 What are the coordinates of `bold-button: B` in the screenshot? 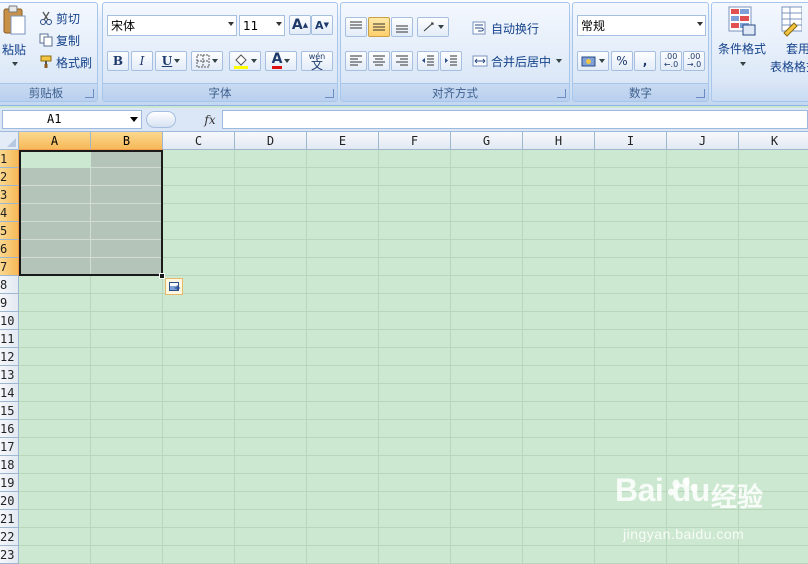 It's located at (118, 61).